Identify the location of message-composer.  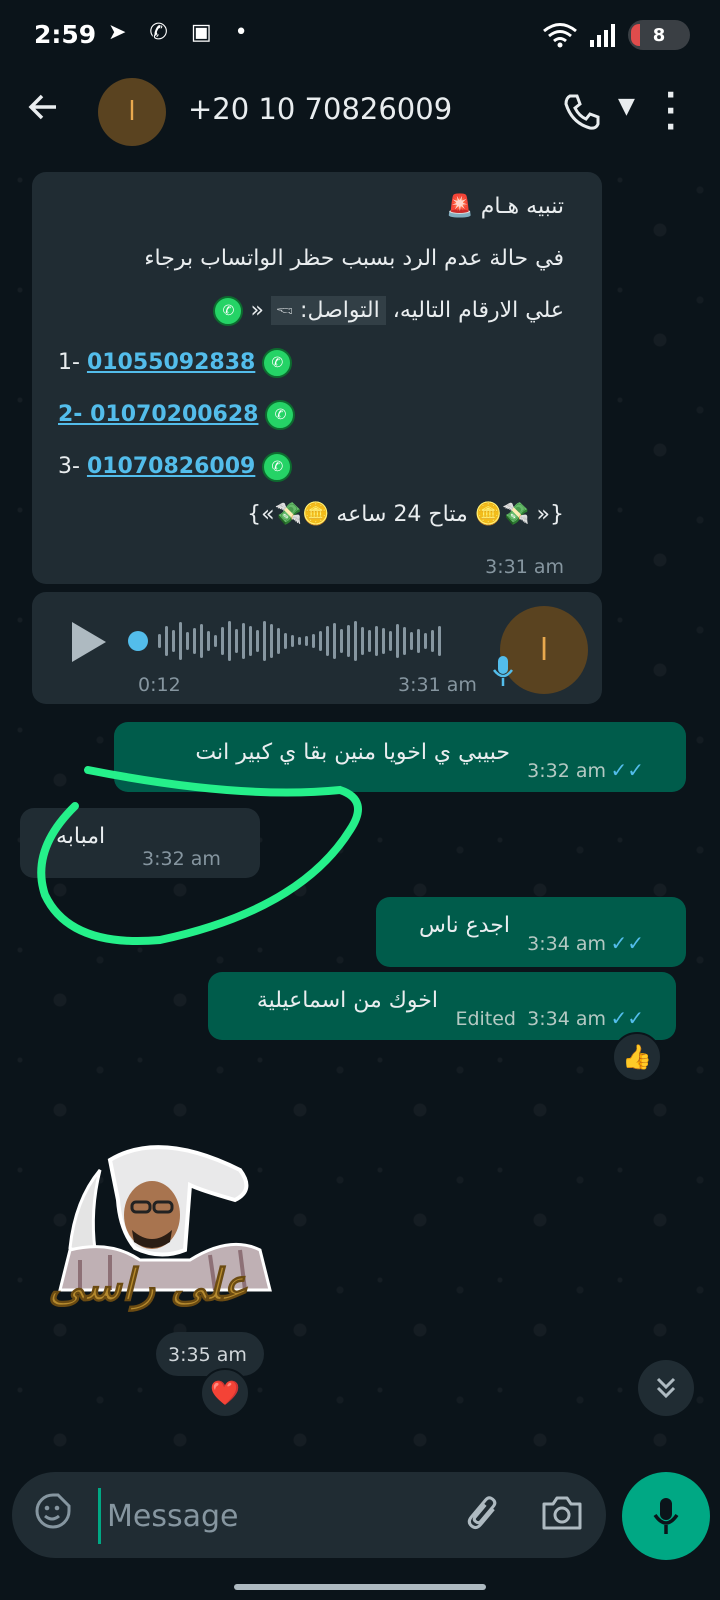
(309, 1515).